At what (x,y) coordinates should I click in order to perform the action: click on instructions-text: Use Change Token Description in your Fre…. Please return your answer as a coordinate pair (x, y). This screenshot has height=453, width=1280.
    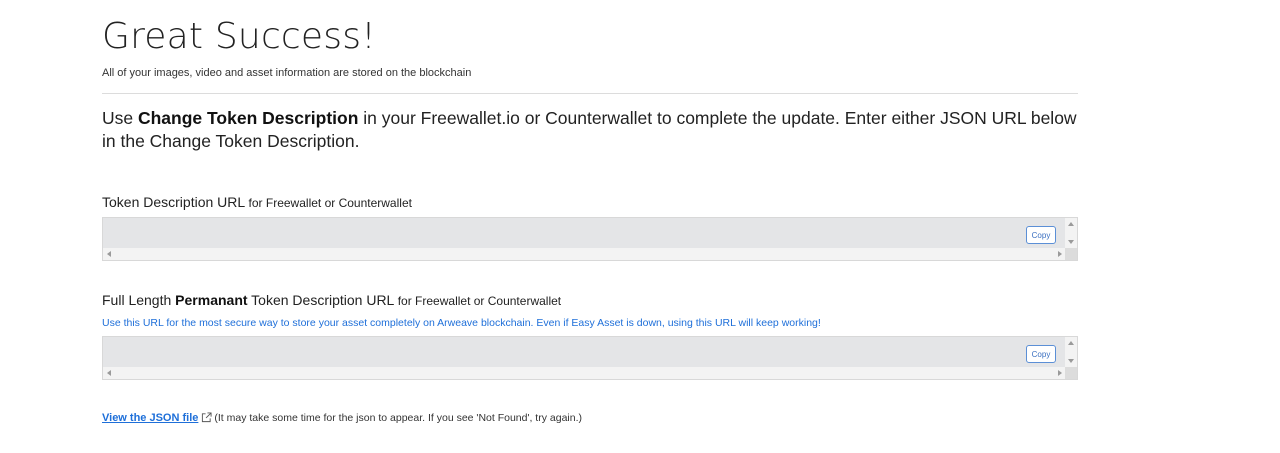
    Looking at the image, I should click on (592, 130).